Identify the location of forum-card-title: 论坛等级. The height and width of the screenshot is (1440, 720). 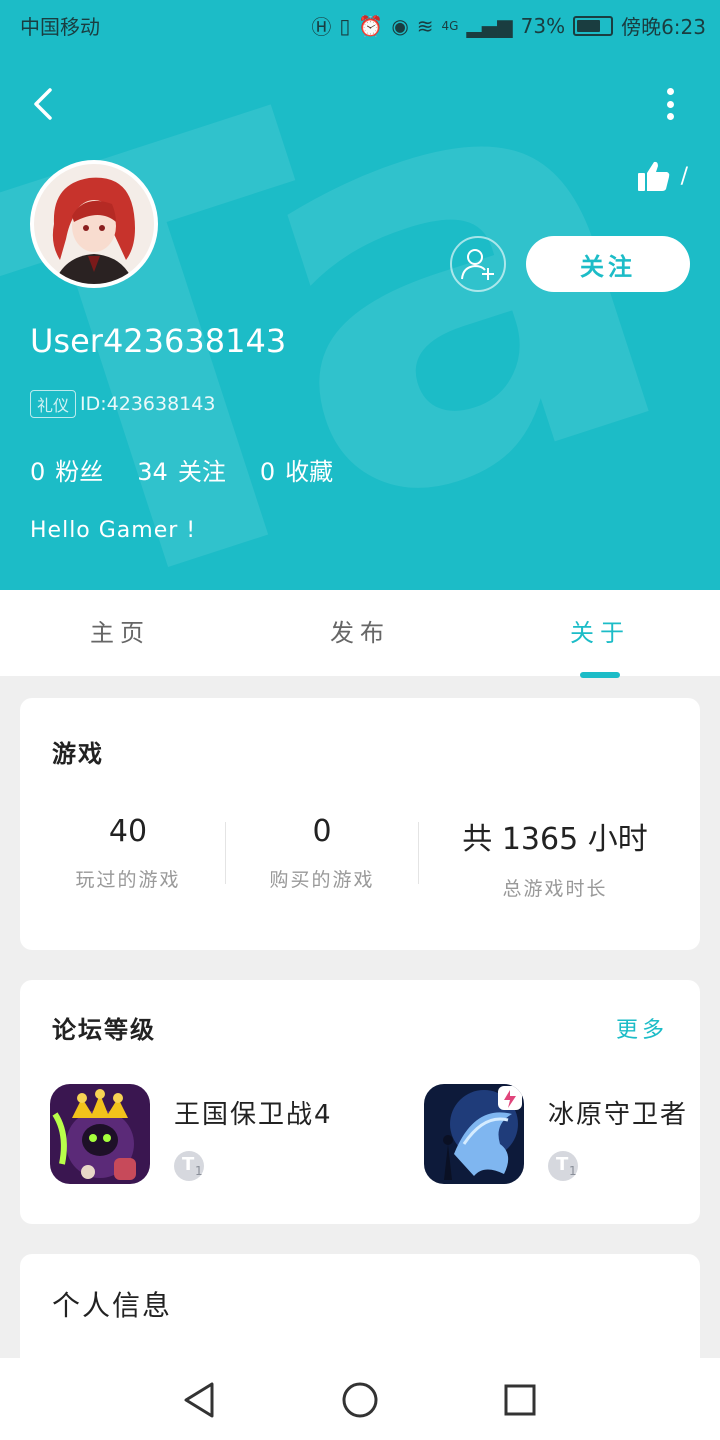
(104, 1030).